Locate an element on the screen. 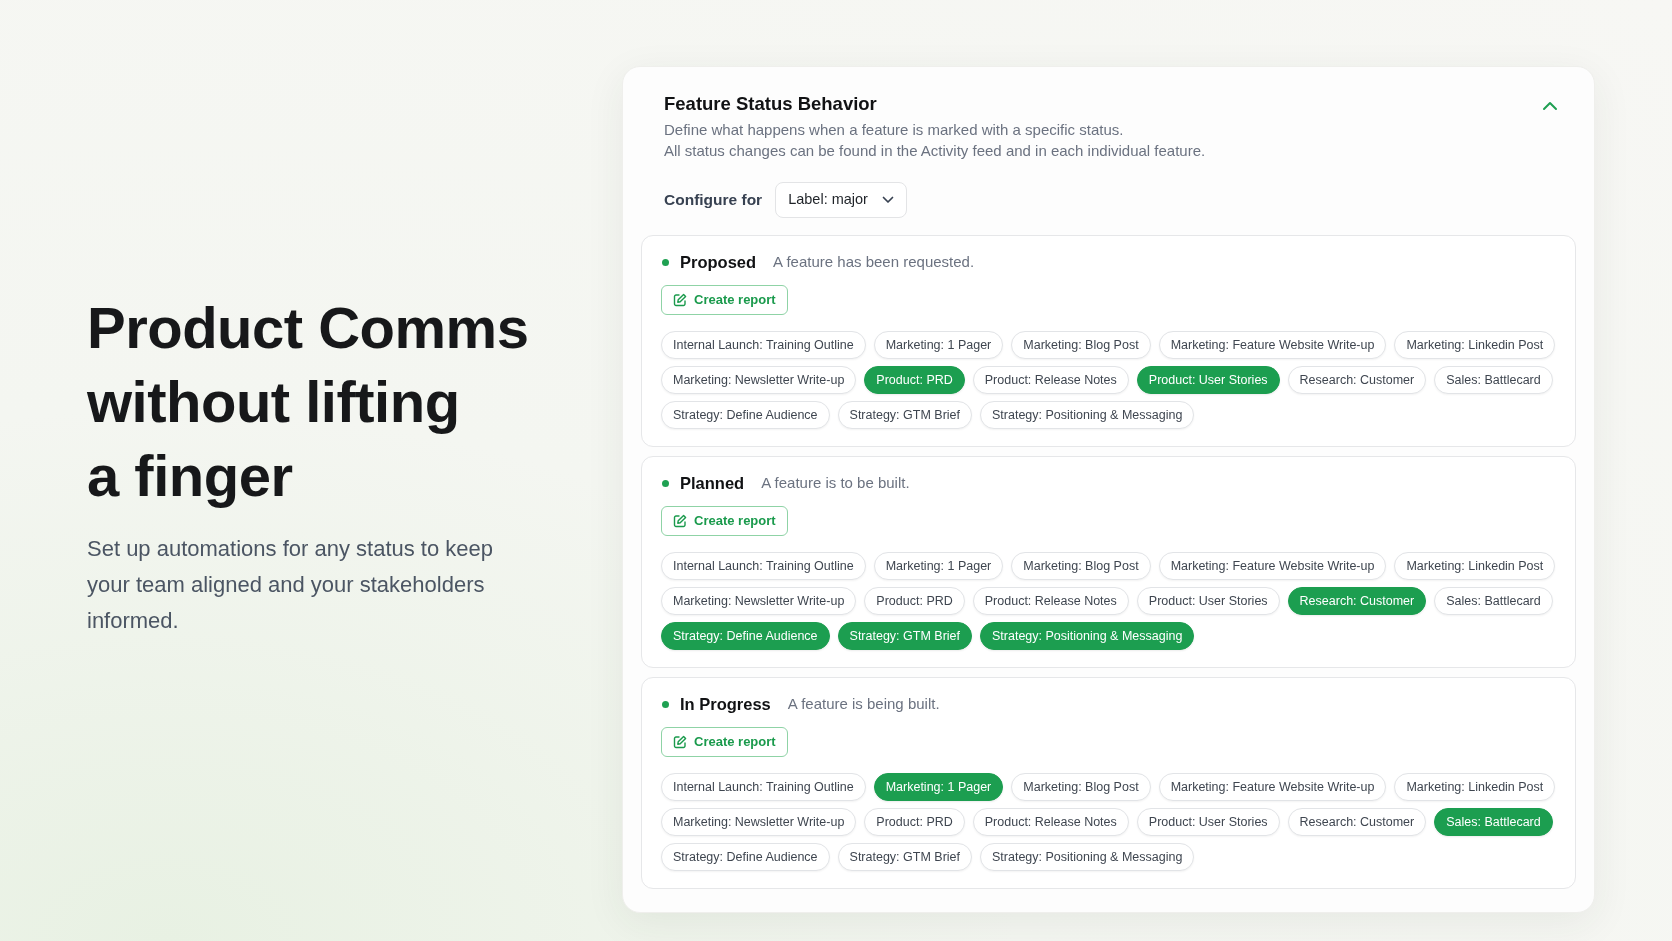 The width and height of the screenshot is (1672, 941). chevron-down-icon is located at coordinates (887, 200).